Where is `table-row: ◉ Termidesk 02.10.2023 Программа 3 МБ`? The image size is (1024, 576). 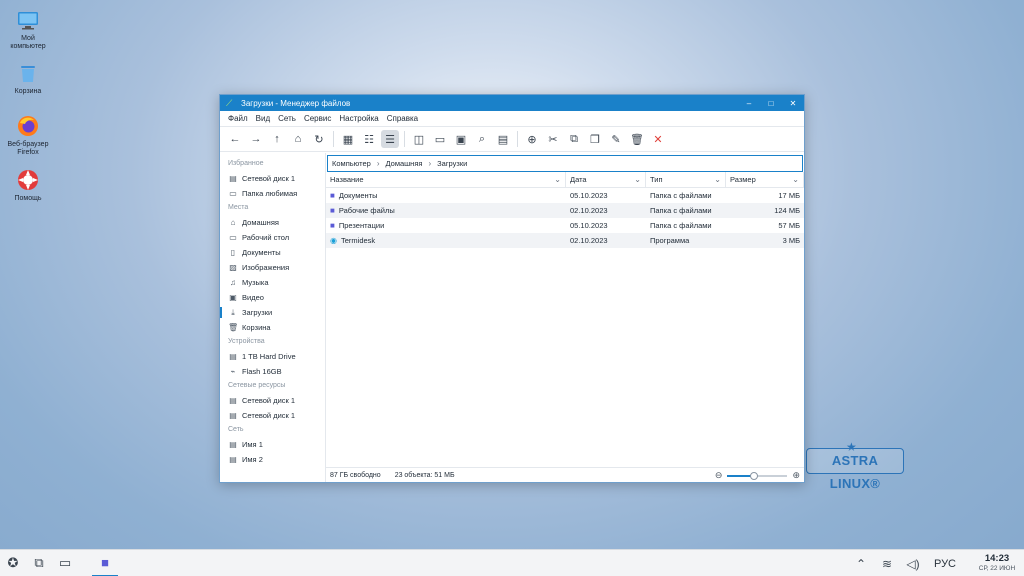 table-row: ◉ Termidesk 02.10.2023 Программа 3 МБ is located at coordinates (565, 240).